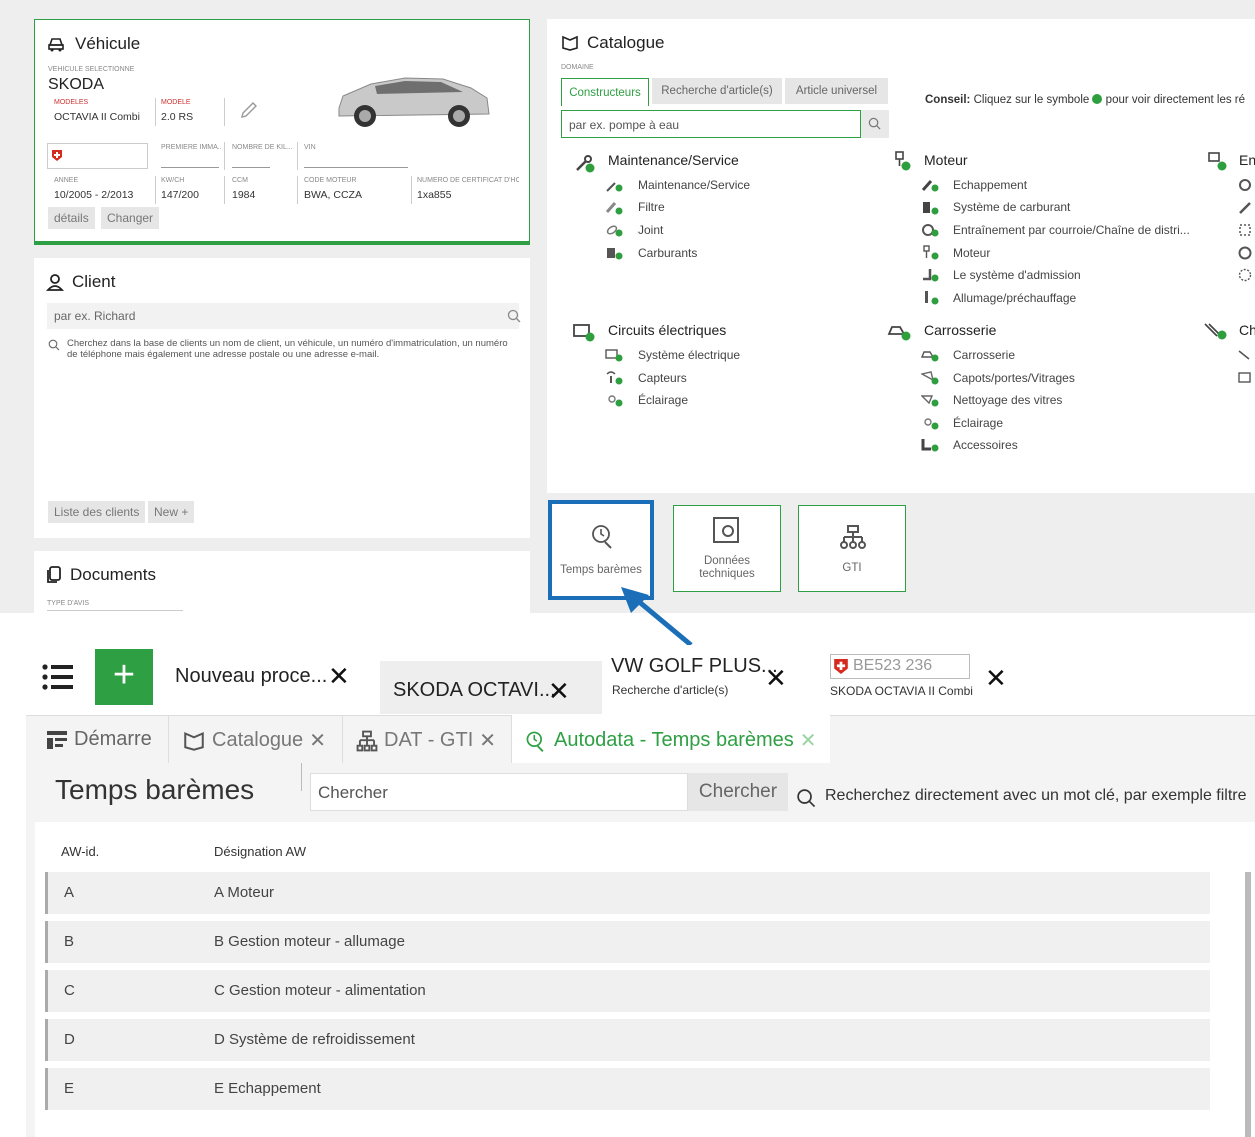  I want to click on chain-icon, so click(1245, 230).